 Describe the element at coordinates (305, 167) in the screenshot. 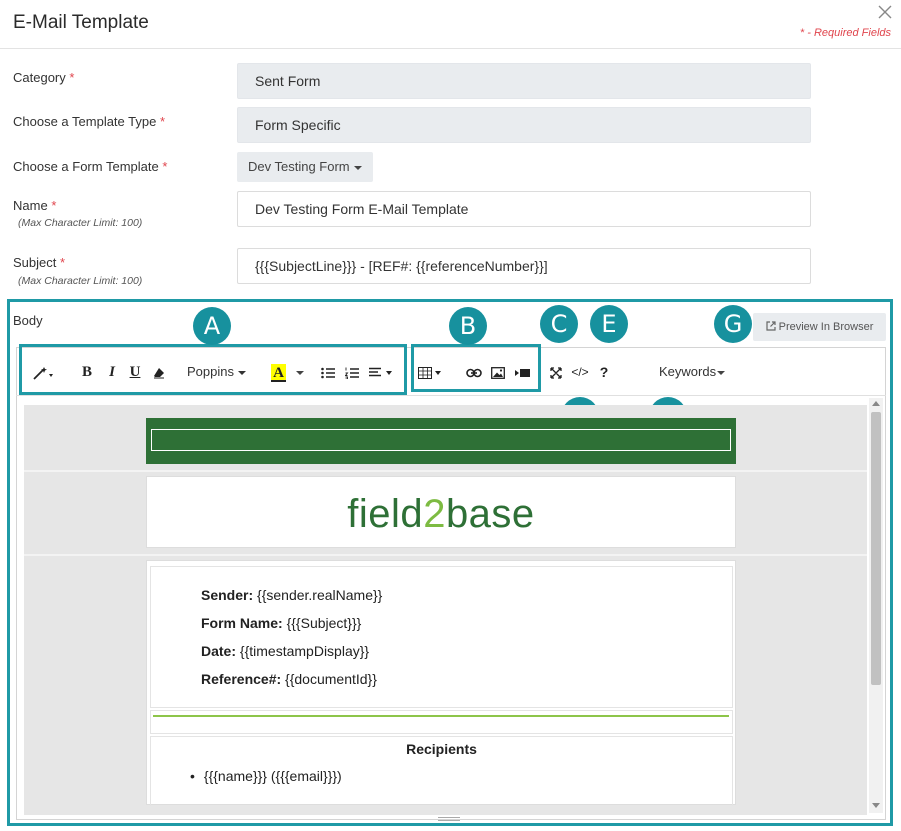

I see `form-template-dropdown: Dev Testing Form` at that location.